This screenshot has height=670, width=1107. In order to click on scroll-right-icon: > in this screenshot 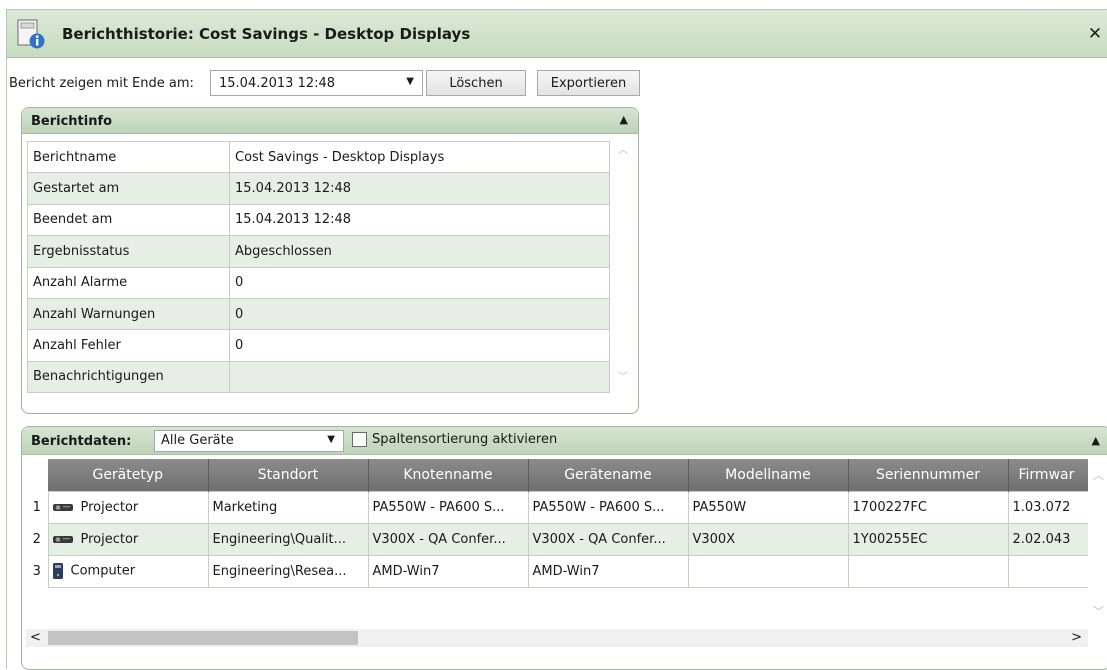, I will do `click(1076, 637)`.